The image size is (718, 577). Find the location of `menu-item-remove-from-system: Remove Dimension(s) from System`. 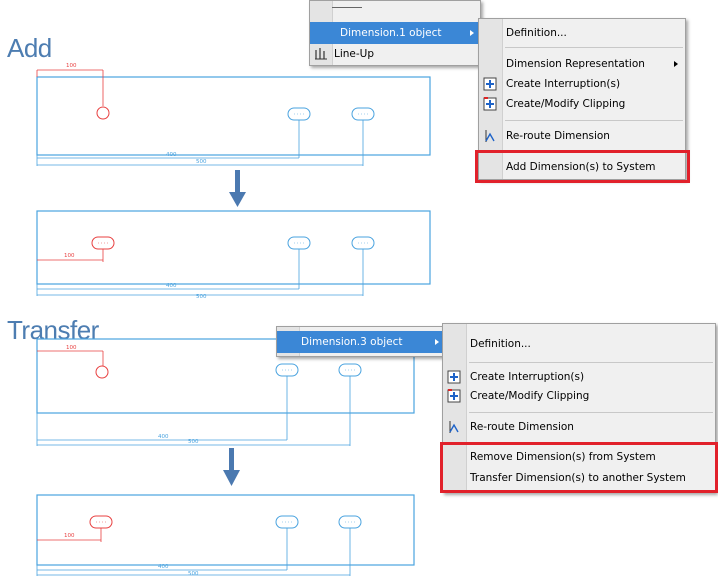

menu-item-remove-from-system: Remove Dimension(s) from System is located at coordinates (579, 457).